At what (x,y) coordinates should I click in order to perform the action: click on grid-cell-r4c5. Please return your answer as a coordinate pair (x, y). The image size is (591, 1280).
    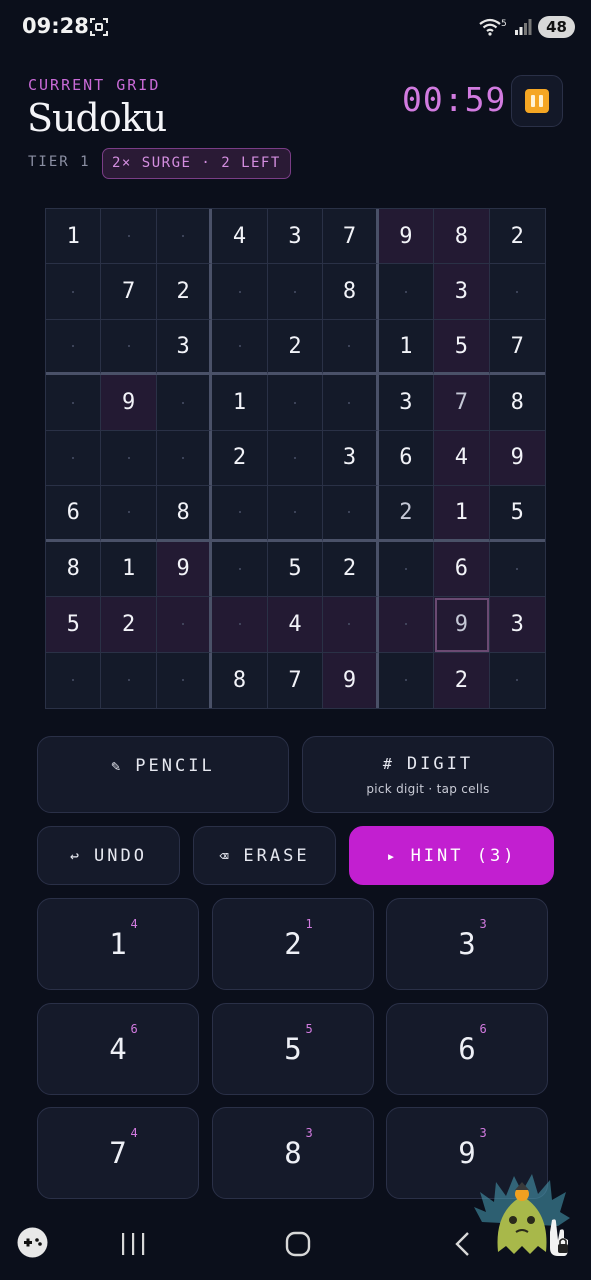
    Looking at the image, I should click on (295, 403).